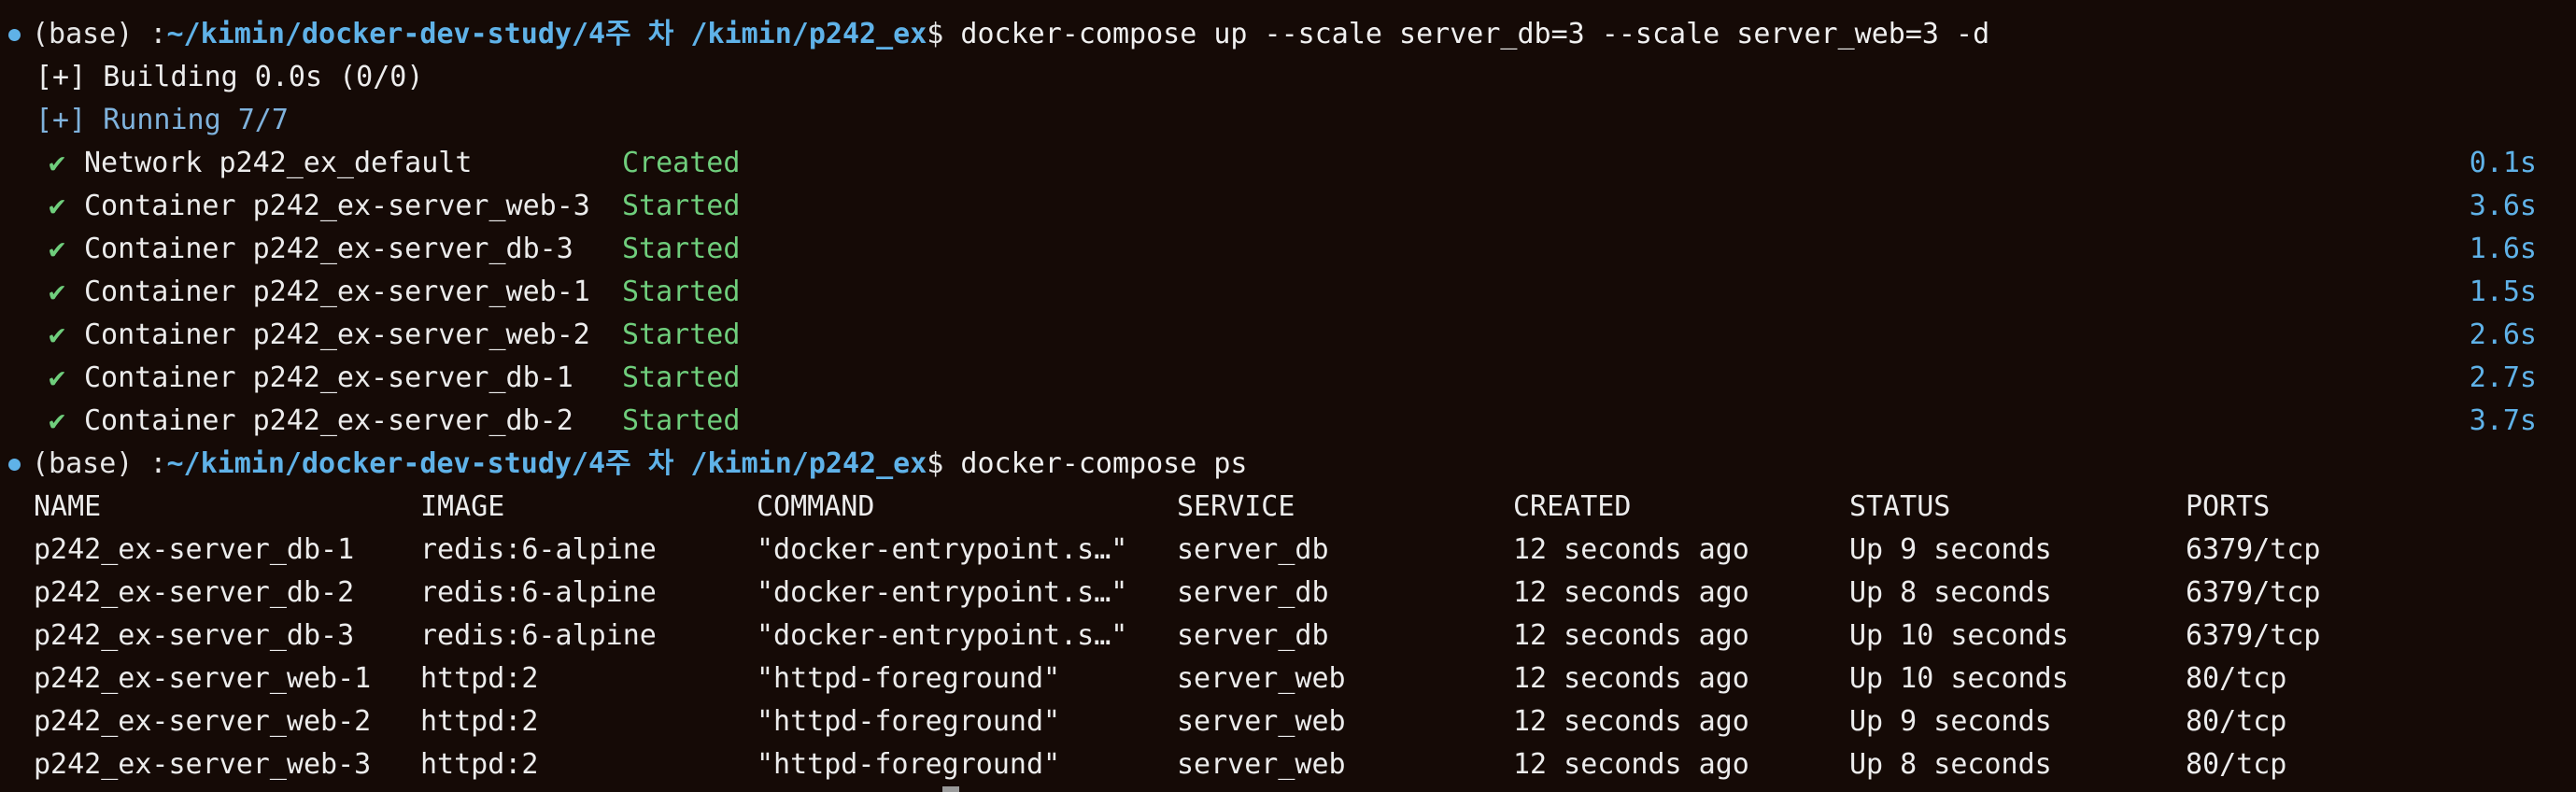 The height and width of the screenshot is (792, 2576). I want to click on result-duration: 3.7s, so click(2503, 420).